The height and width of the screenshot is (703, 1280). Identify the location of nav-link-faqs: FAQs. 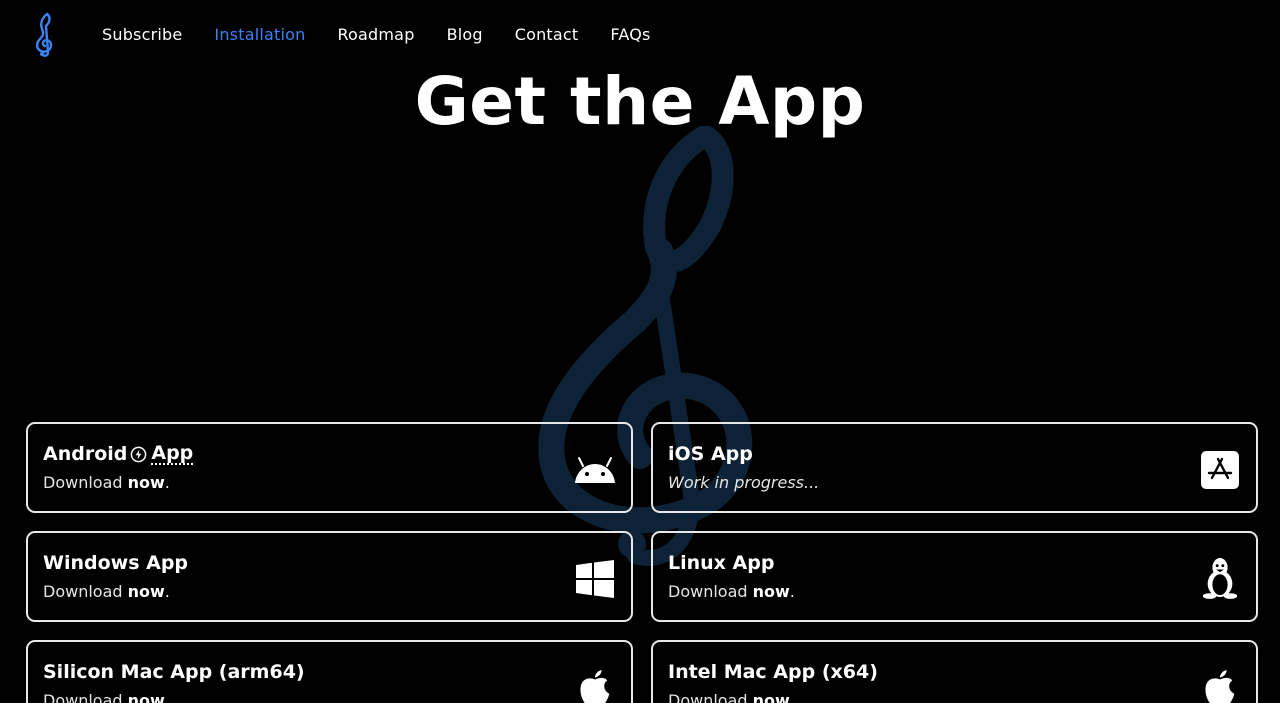
(630, 35).